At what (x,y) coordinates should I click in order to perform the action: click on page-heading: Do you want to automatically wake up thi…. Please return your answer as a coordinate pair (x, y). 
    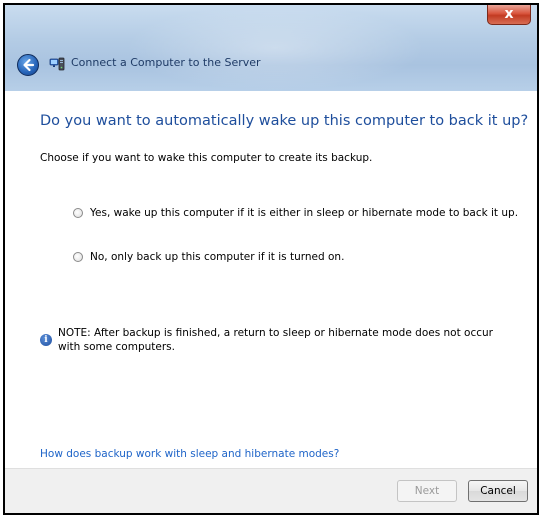
    Looking at the image, I should click on (284, 121).